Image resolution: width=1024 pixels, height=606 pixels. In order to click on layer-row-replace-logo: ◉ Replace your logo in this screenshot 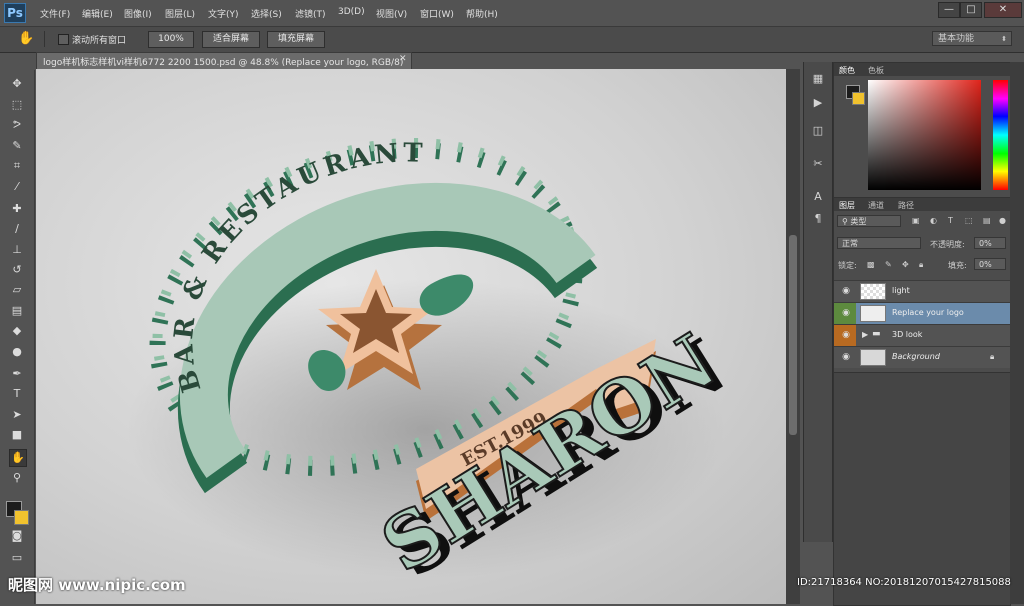, I will do `click(922, 313)`.